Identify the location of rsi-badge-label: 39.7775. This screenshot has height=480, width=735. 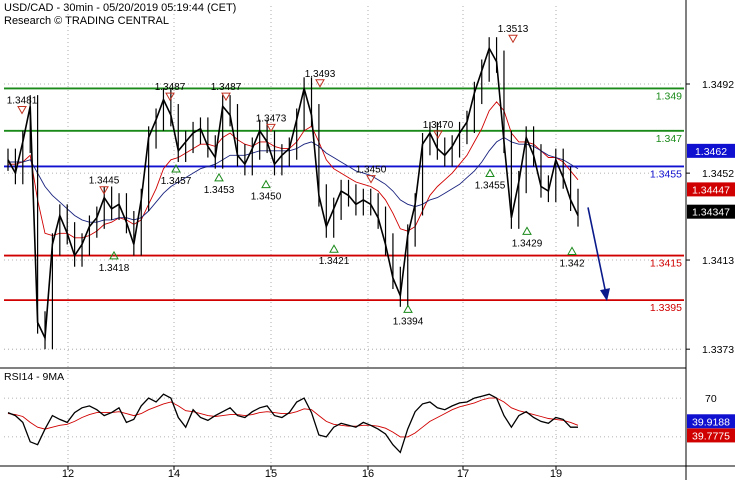
(711, 436).